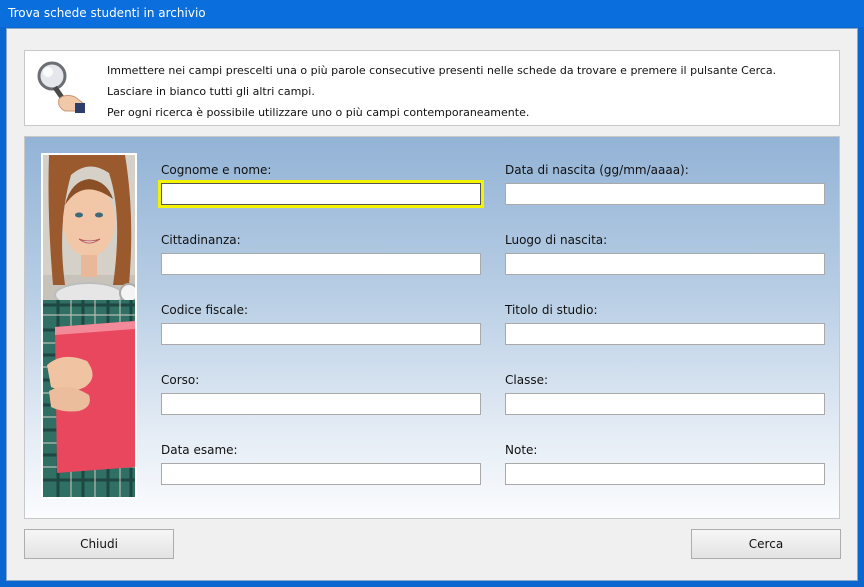 This screenshot has height=587, width=864. What do you see at coordinates (665, 334) in the screenshot?
I see `titolo-studio-input` at bounding box center [665, 334].